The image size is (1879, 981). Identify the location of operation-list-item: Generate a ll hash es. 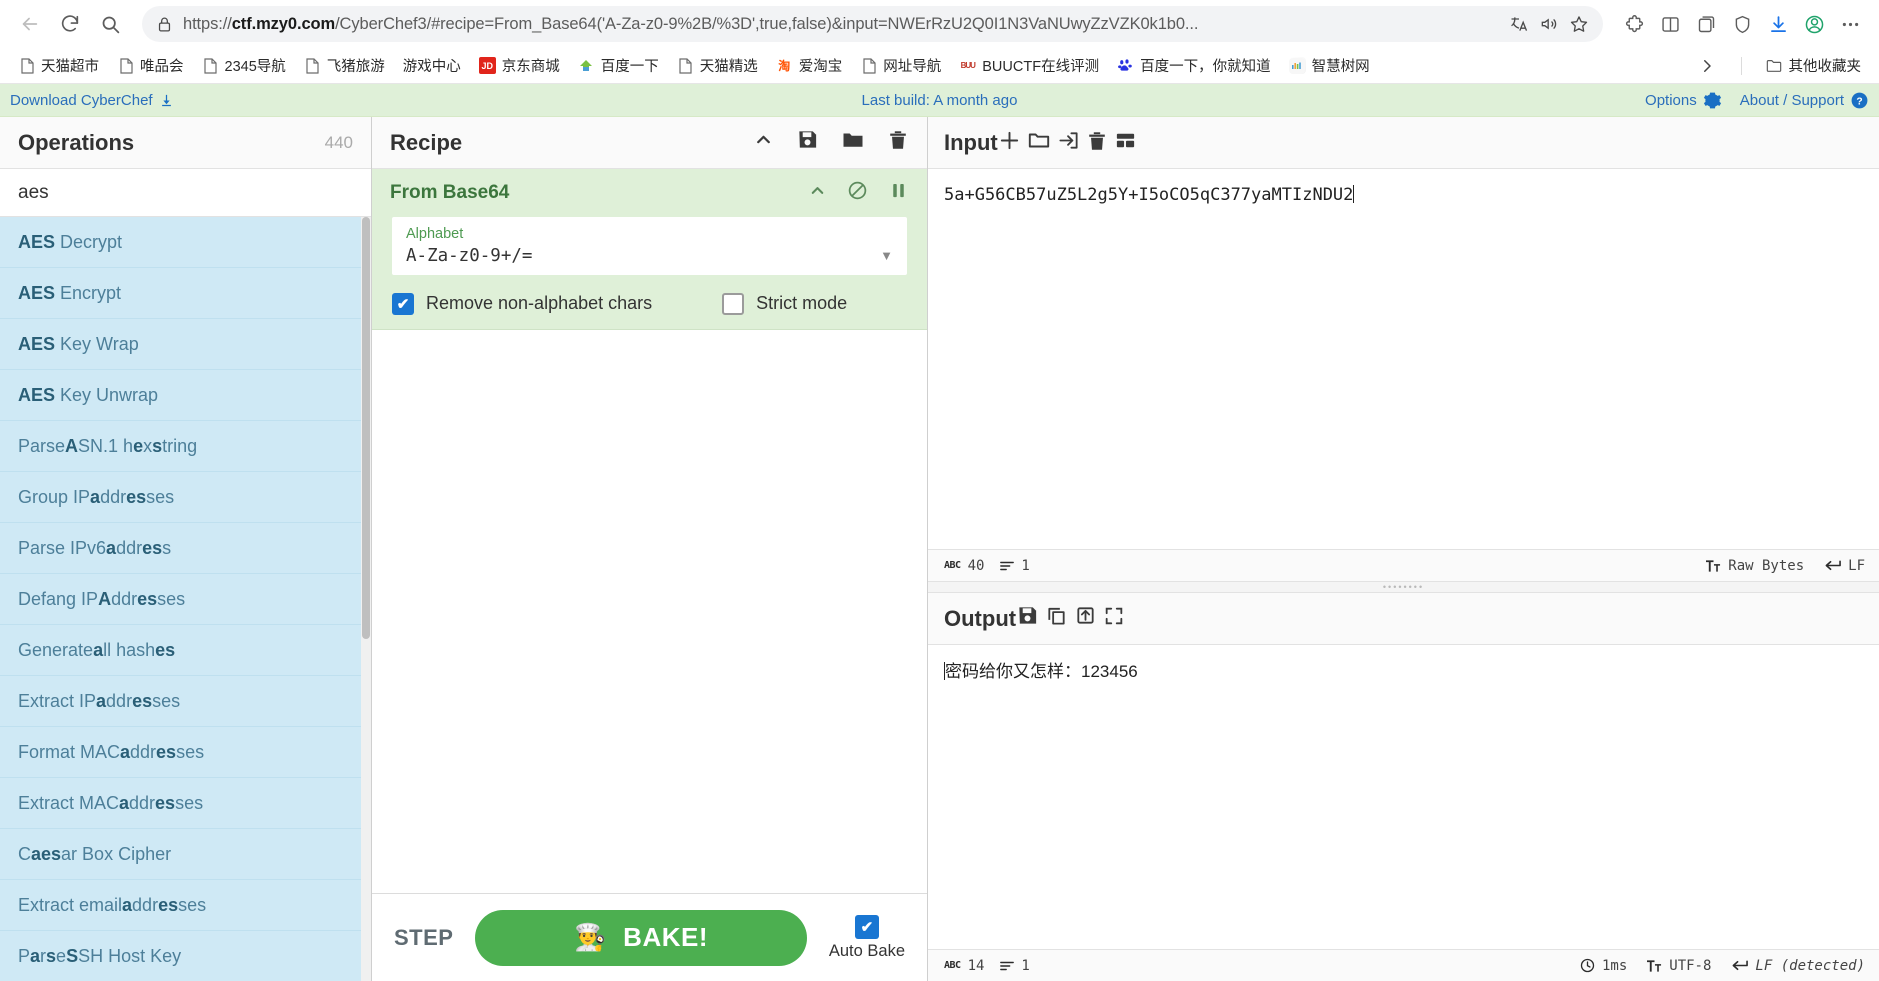
(185, 650).